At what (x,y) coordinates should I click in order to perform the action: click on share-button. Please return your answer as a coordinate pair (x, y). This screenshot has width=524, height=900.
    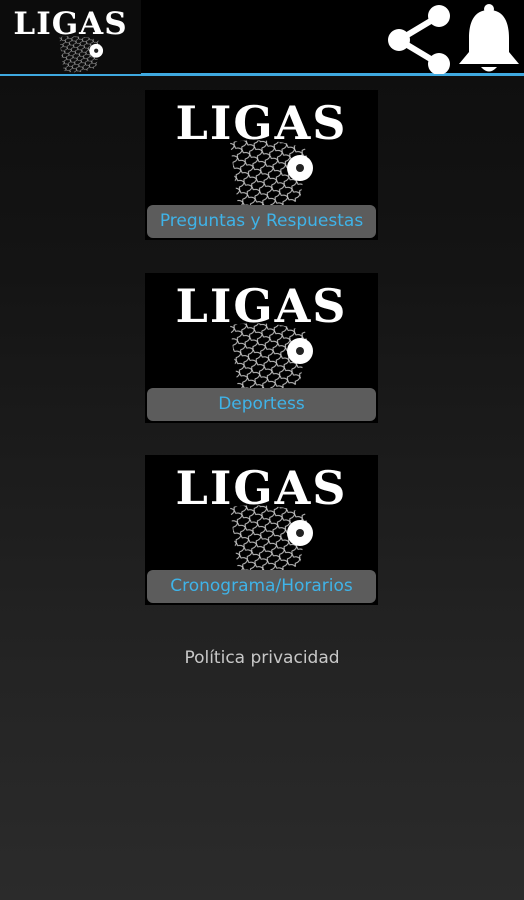
    Looking at the image, I should click on (420, 38).